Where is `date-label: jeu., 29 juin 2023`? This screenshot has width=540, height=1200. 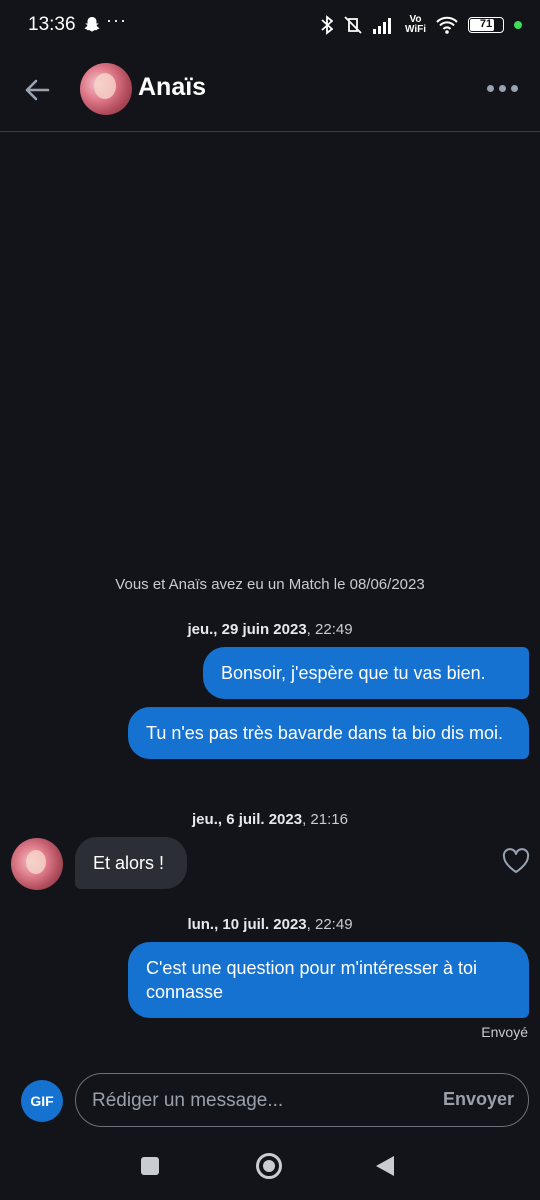
date-label: jeu., 29 juin 2023 is located at coordinates (247, 629).